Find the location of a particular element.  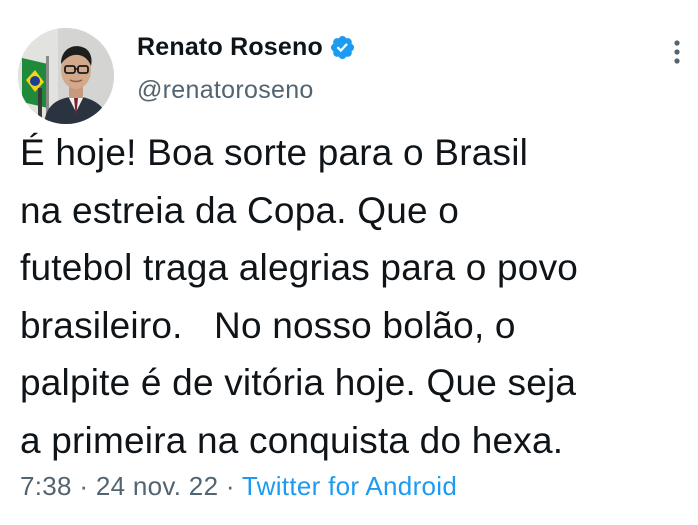

author-name-row: Renato Roseno is located at coordinates (246, 47).